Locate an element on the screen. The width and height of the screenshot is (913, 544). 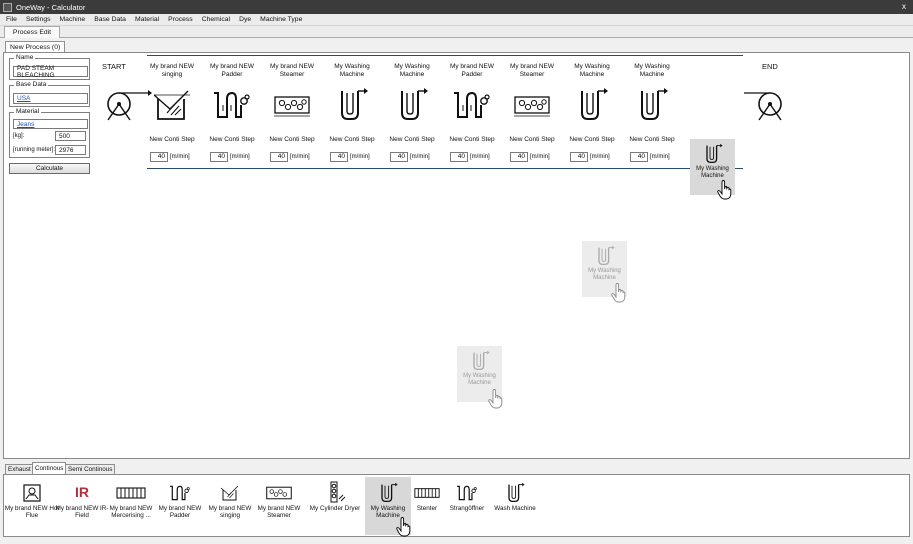
menu-base-data: Base Data is located at coordinates (110, 19).